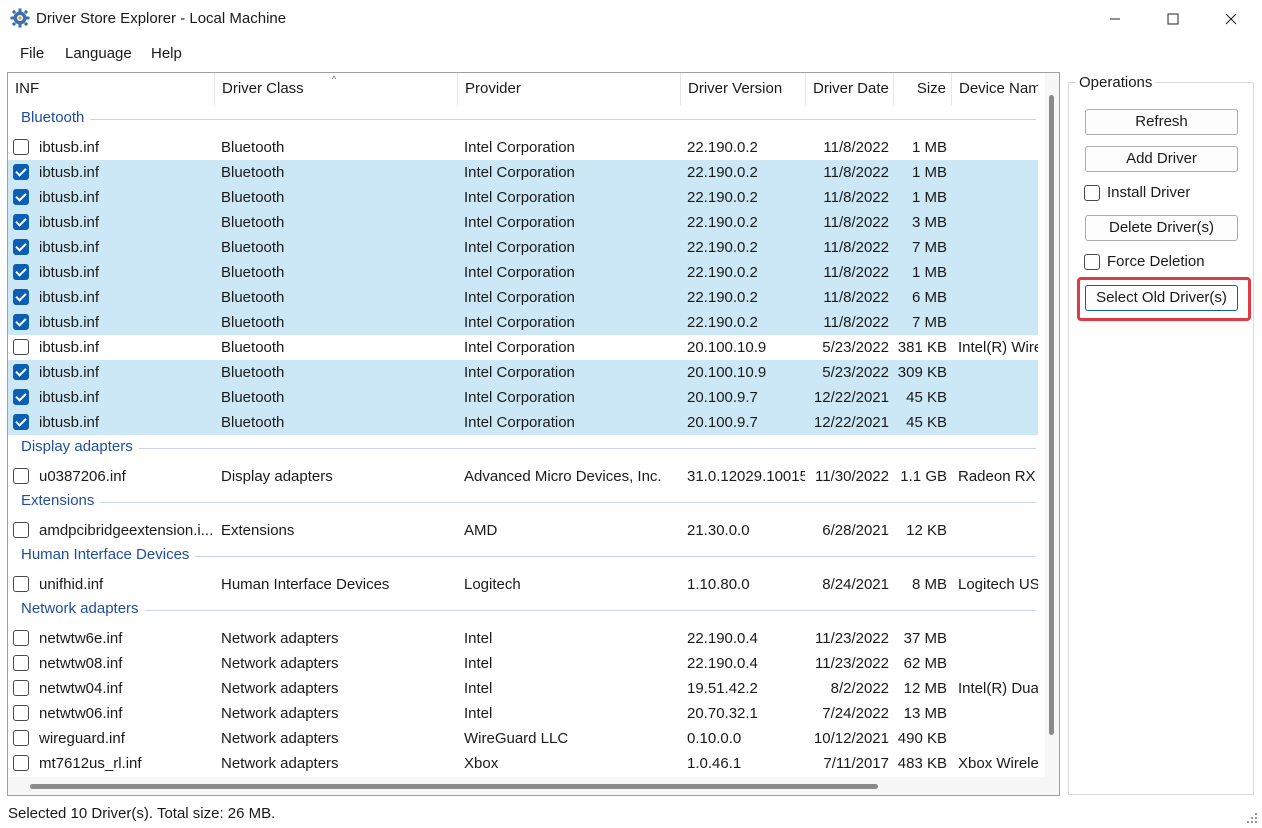  What do you see at coordinates (925, 638) in the screenshot?
I see `cell-size: 37 MB` at bounding box center [925, 638].